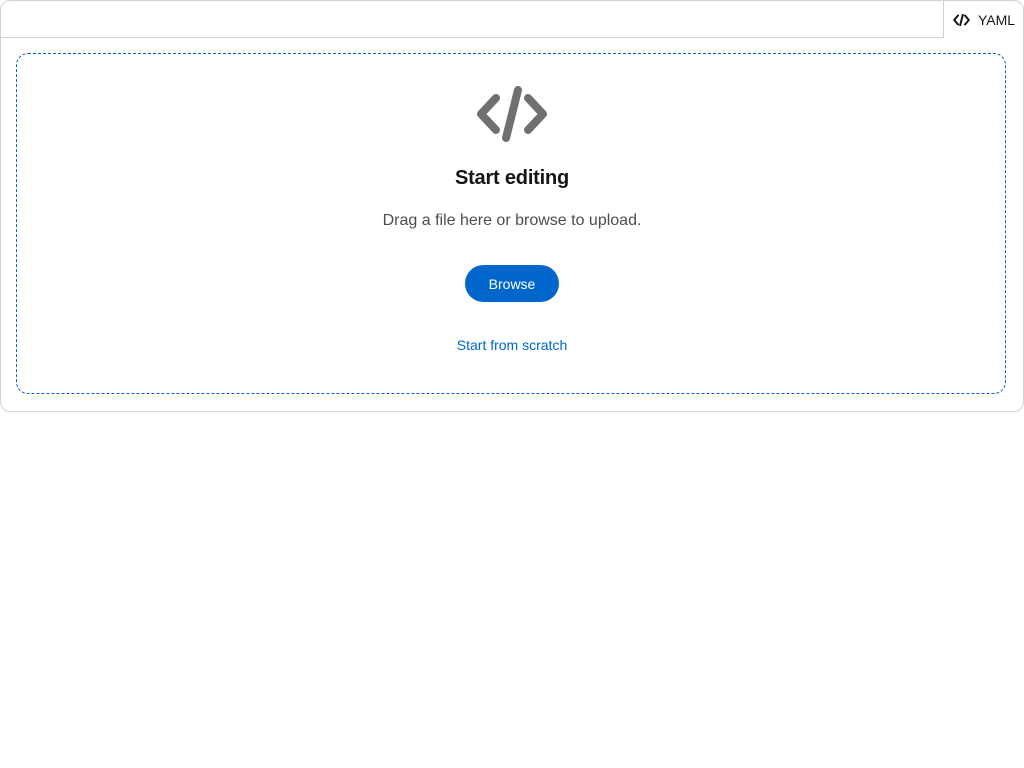 The width and height of the screenshot is (1024, 768). I want to click on start-from-scratch-wrapper: Start from scratch, so click(512, 345).